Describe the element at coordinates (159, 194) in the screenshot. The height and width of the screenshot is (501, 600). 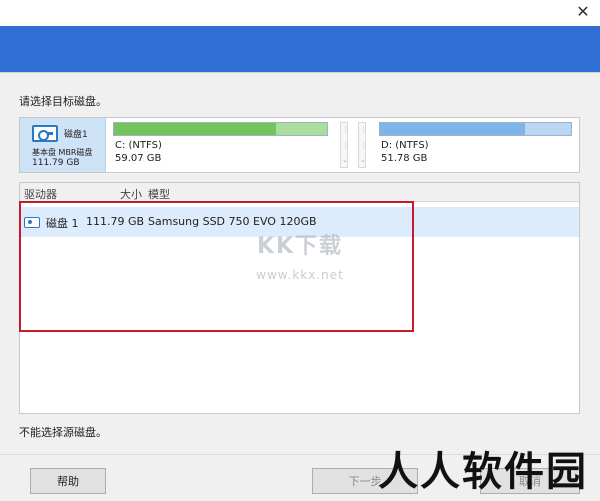
I see `column-header-model: 模型` at that location.